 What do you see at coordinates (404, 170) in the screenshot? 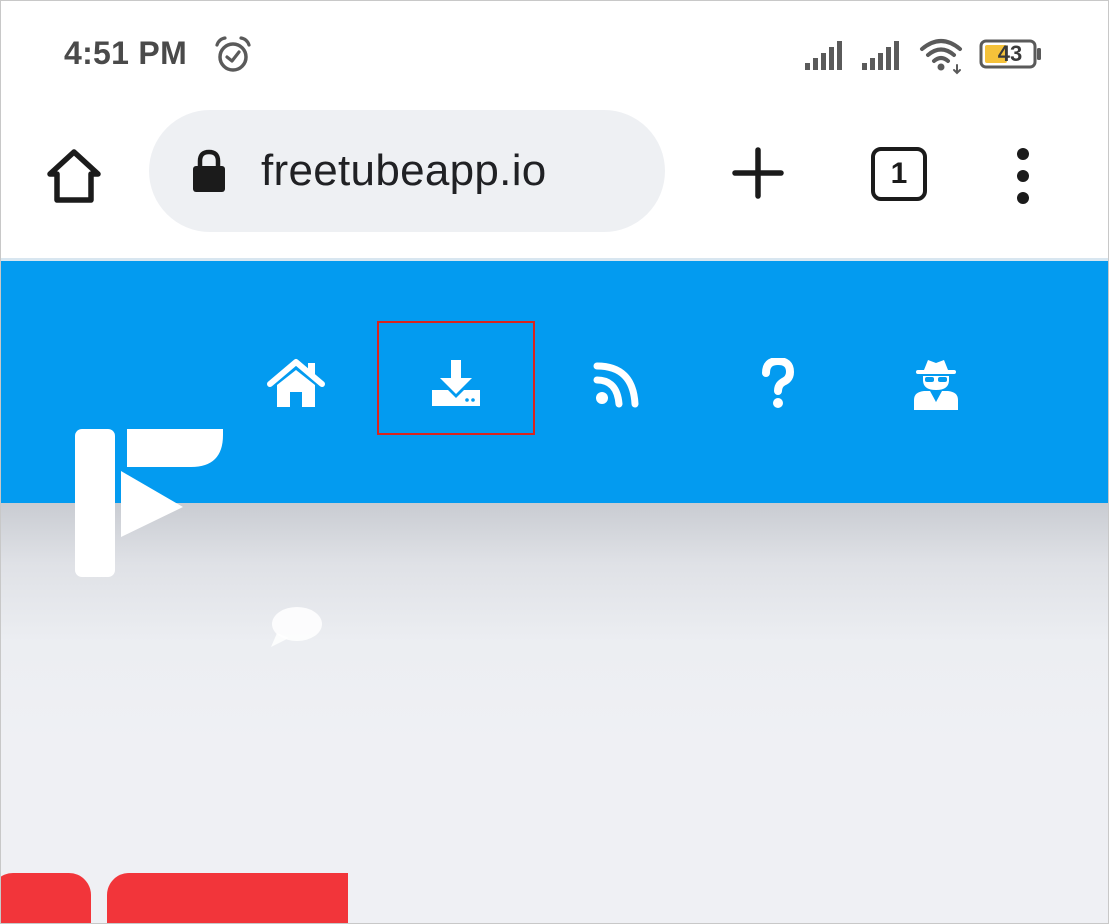
I see `url-text: freetubeapp.io` at bounding box center [404, 170].